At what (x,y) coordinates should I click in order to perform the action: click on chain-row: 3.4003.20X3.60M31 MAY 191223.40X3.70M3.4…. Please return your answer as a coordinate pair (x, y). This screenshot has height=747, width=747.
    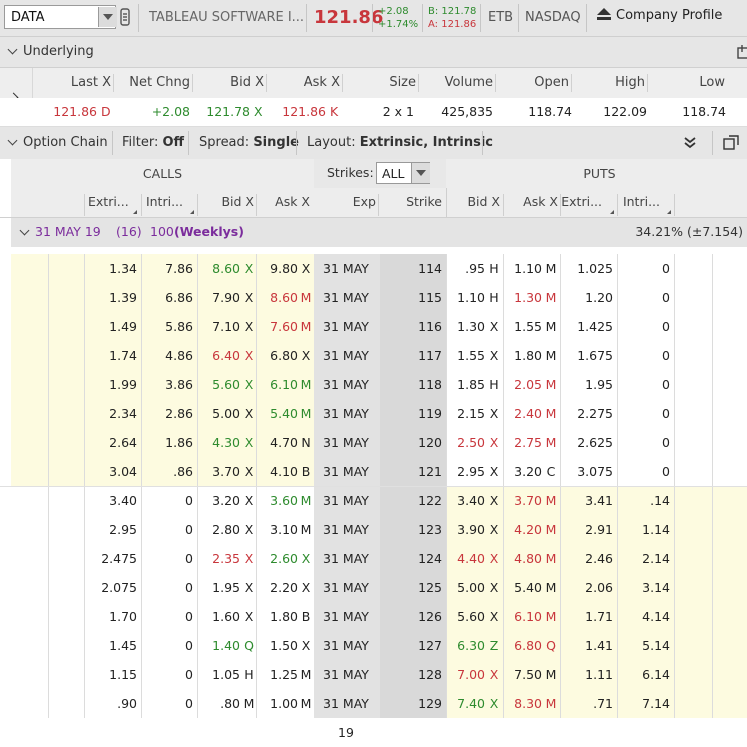
    Looking at the image, I should click on (373, 511).